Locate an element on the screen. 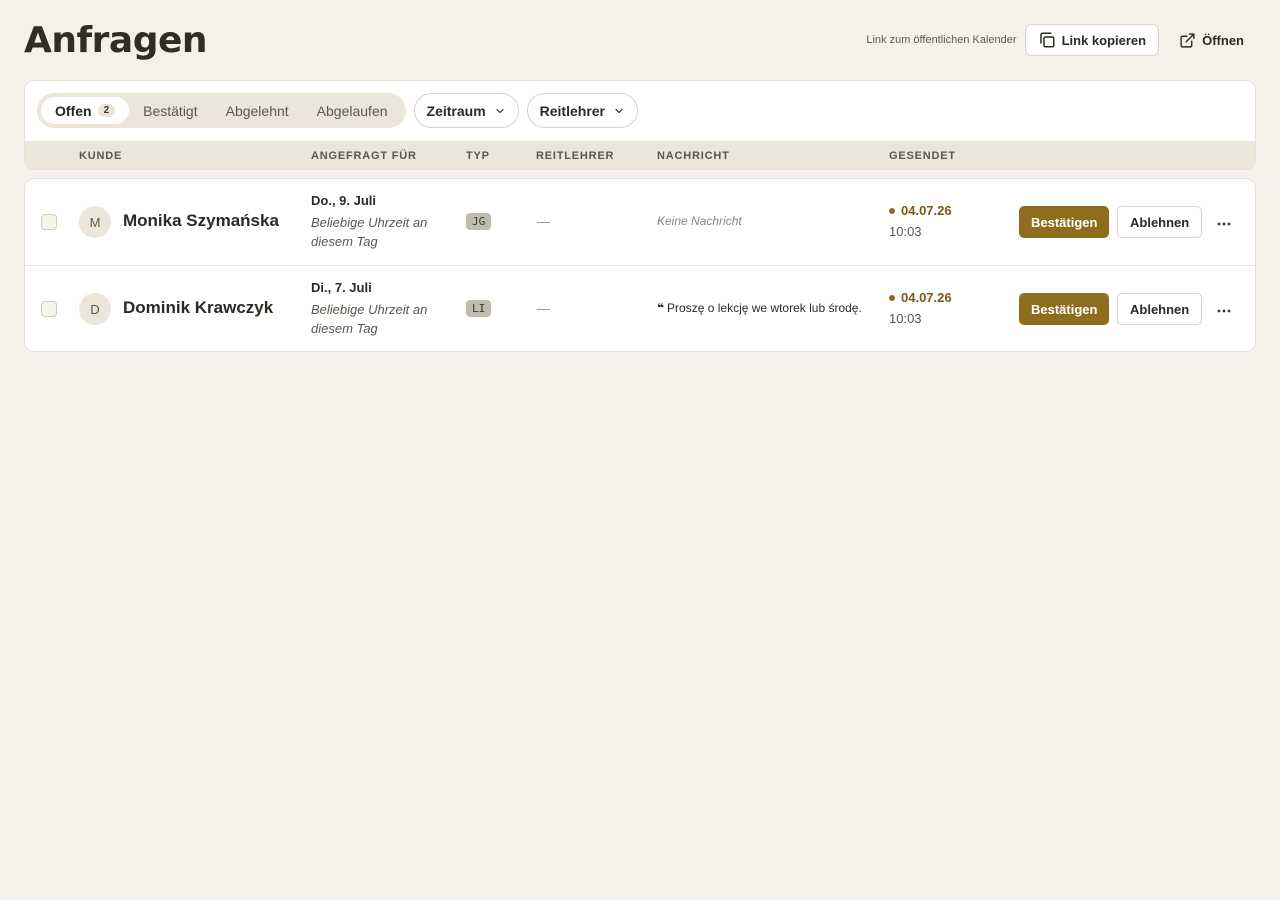 The width and height of the screenshot is (1280, 900). requested-date: Do., 9. Juli is located at coordinates (344, 200).